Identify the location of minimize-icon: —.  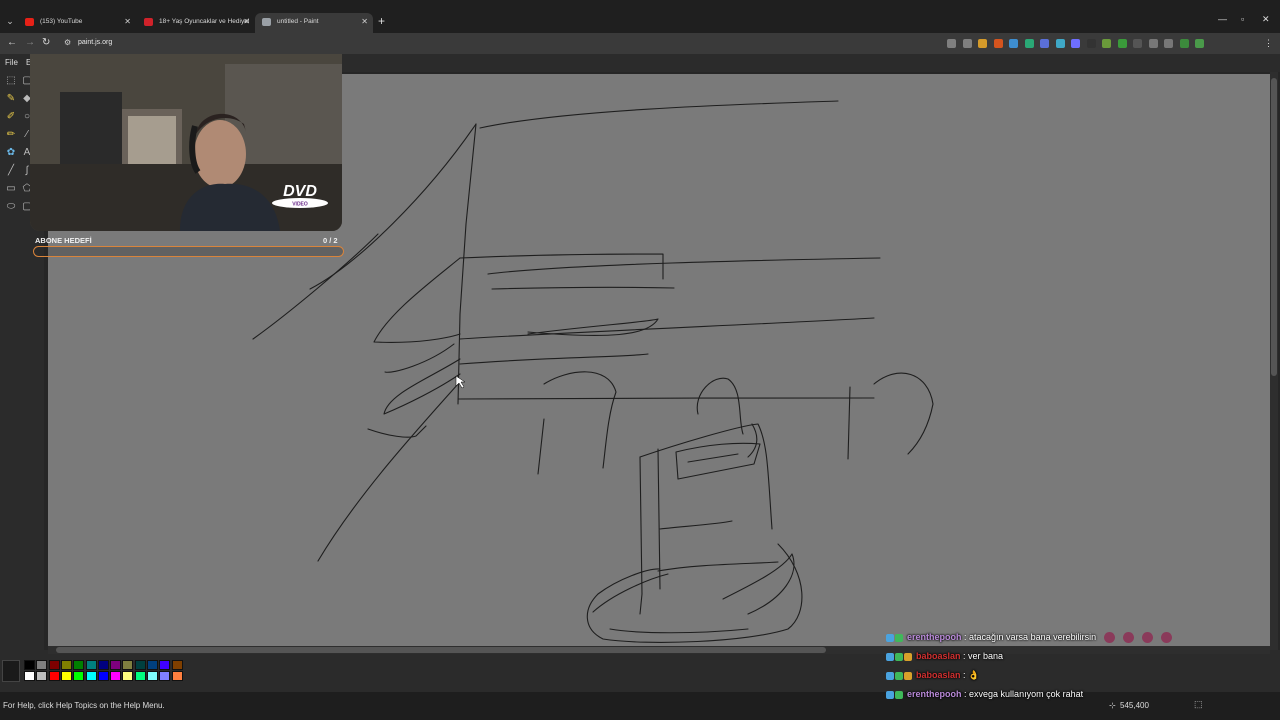
(1222, 19).